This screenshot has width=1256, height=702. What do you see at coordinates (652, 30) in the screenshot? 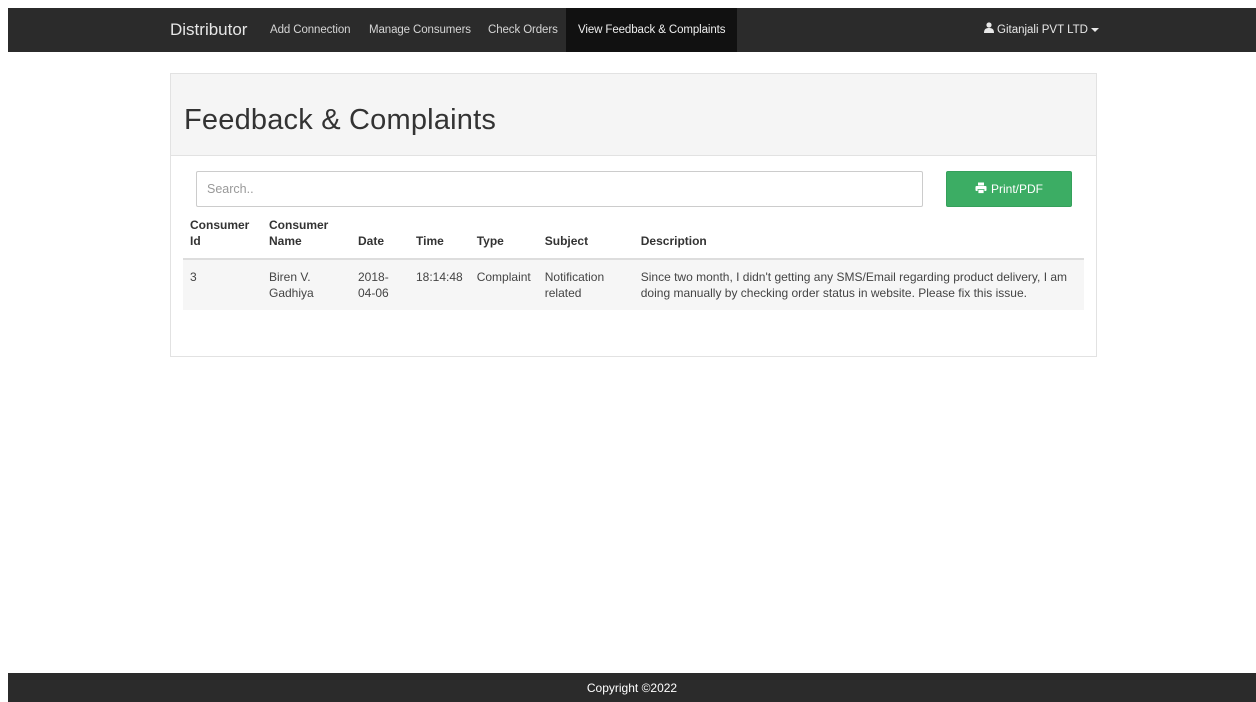
I see `nav-view-feedback-complaints: View Feedback & Complaints` at bounding box center [652, 30].